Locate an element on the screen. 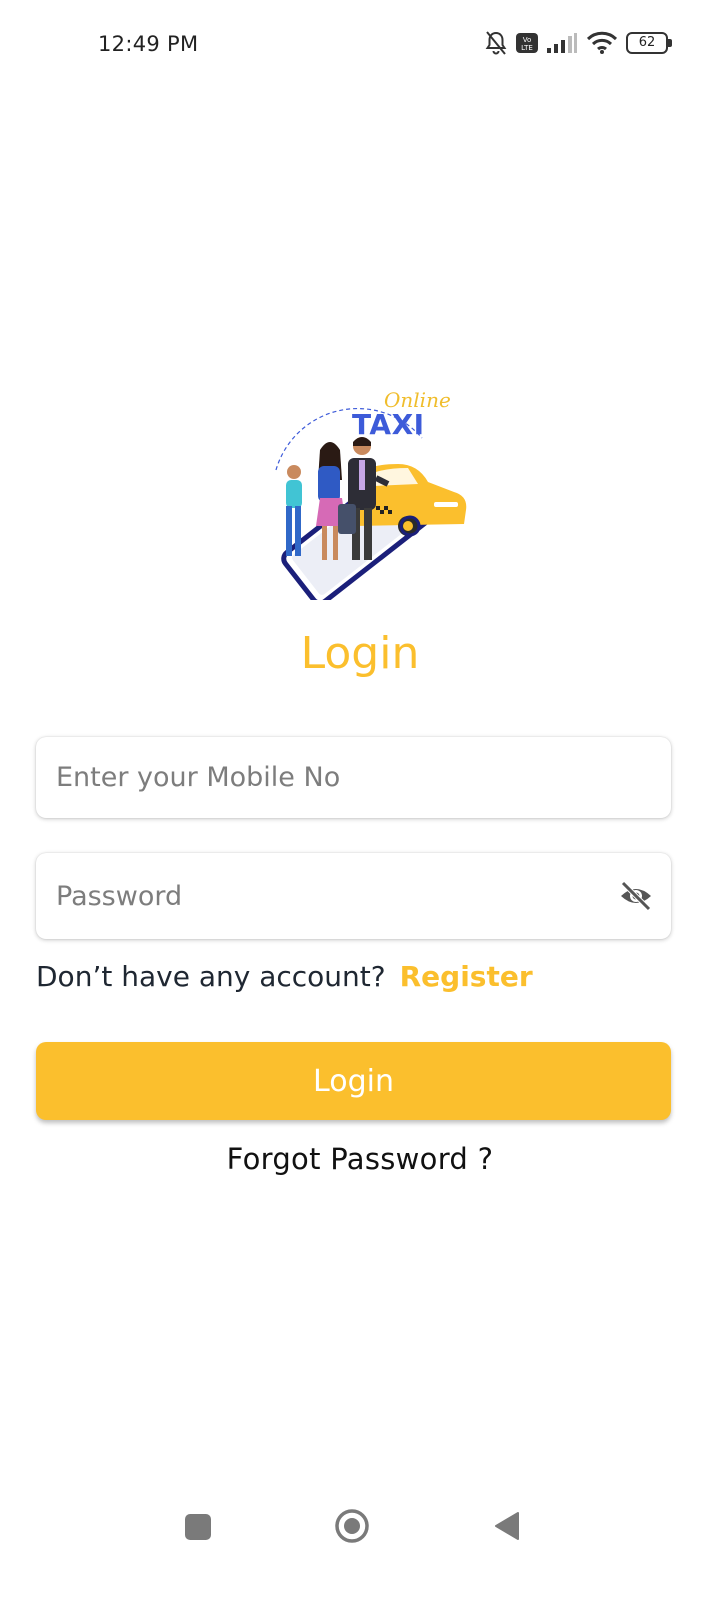 This screenshot has height=1600, width=720. forgot-password-link: Forgot Password ? is located at coordinates (360, 1159).